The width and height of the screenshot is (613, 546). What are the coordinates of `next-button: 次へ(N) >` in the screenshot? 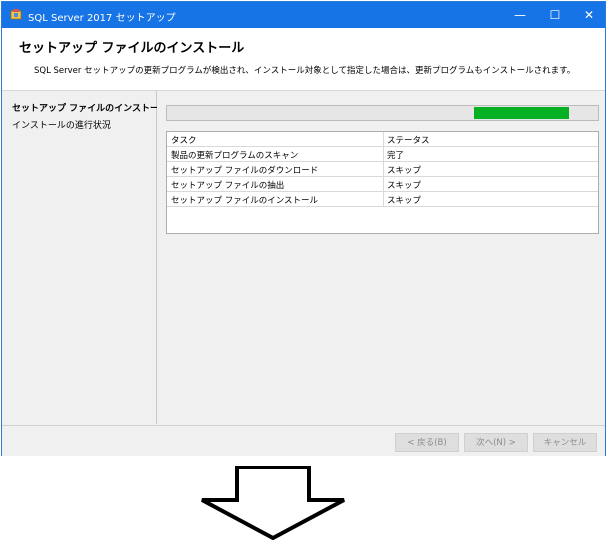 It's located at (496, 442).